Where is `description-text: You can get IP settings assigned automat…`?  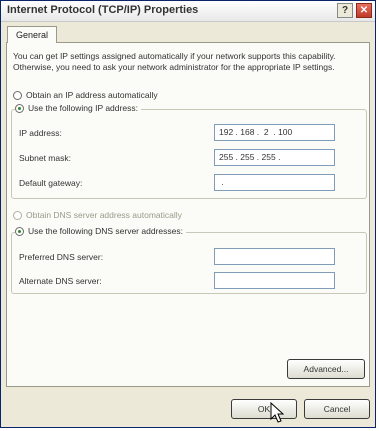
description-text: You can get IP settings assigned automat… is located at coordinates (174, 61).